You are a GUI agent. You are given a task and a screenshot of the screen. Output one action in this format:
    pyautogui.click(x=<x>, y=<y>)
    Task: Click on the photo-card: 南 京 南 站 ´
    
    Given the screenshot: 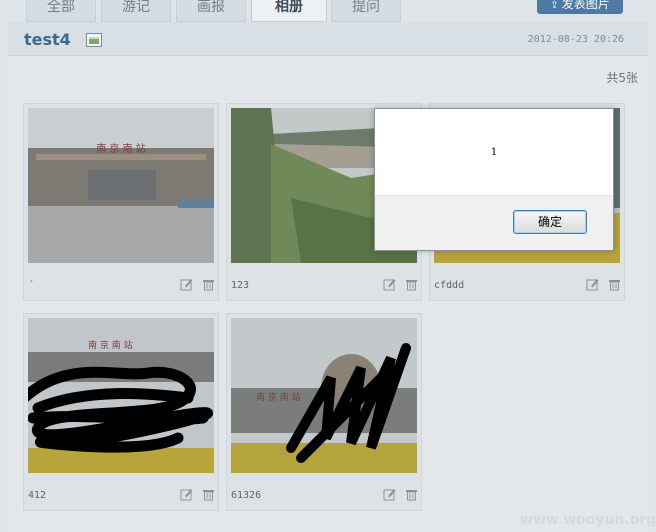 What is the action you would take?
    pyautogui.click(x=121, y=202)
    